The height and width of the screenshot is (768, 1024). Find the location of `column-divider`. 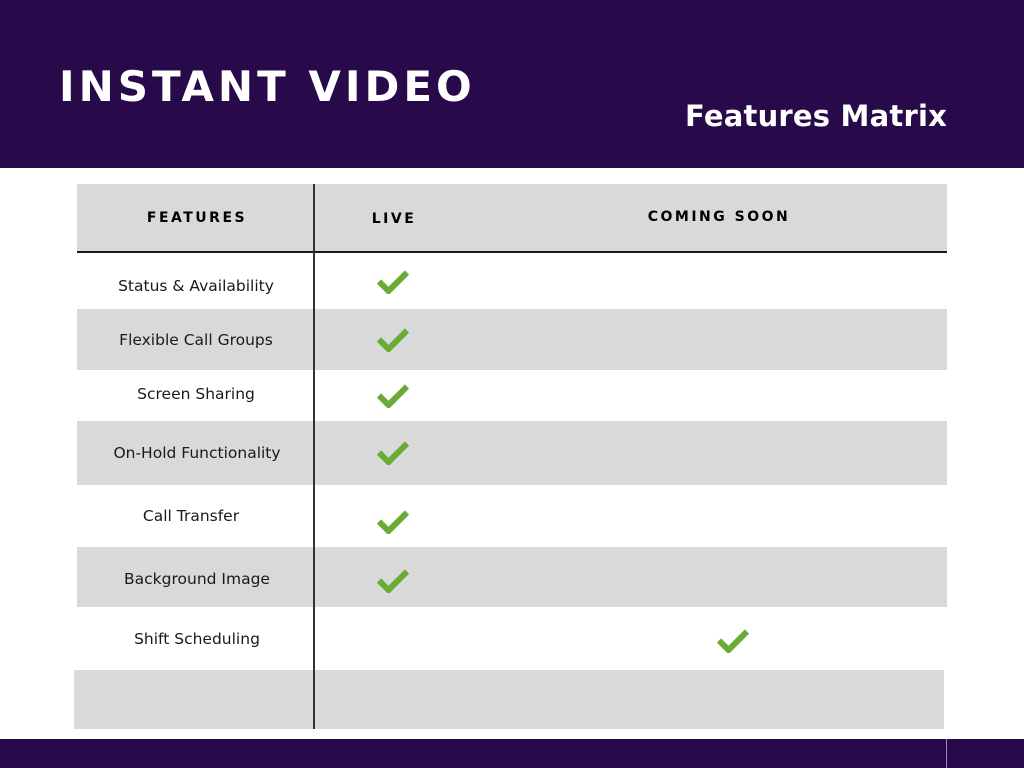

column-divider is located at coordinates (314, 456).